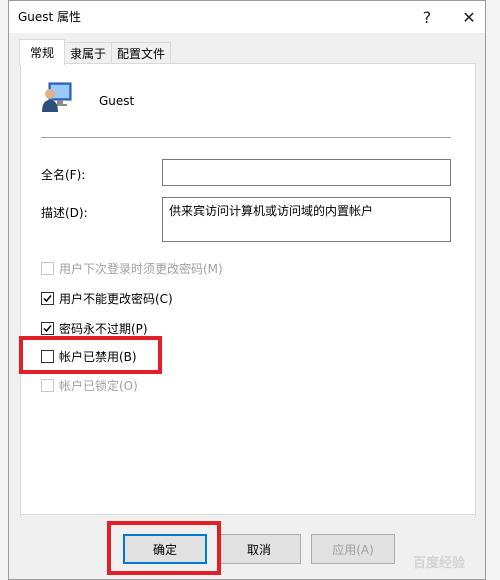 This screenshot has width=500, height=580. I want to click on tab-label: 隶属于, so click(87, 53).